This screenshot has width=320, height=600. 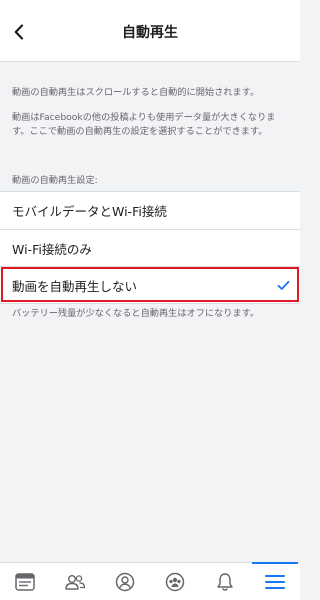 I want to click on tab-groups, so click(x=175, y=581).